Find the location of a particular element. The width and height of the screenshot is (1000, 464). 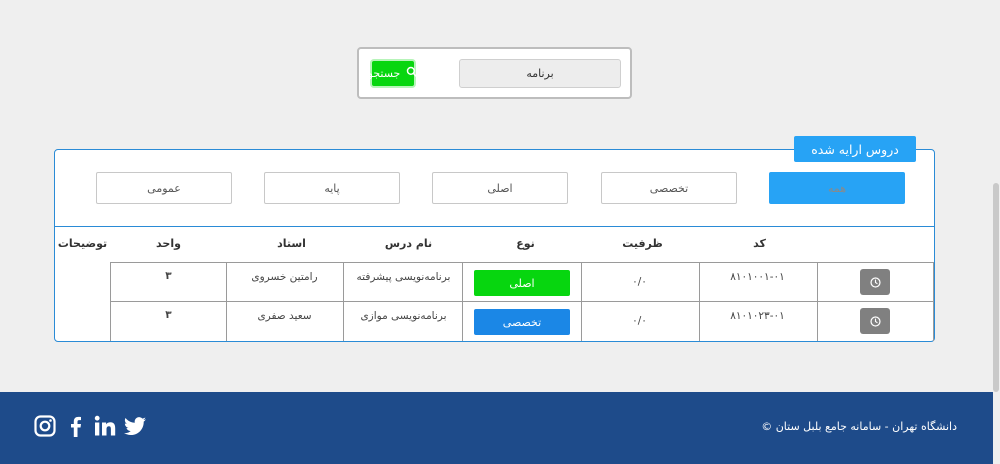

search-button: جستجو is located at coordinates (392, 73).